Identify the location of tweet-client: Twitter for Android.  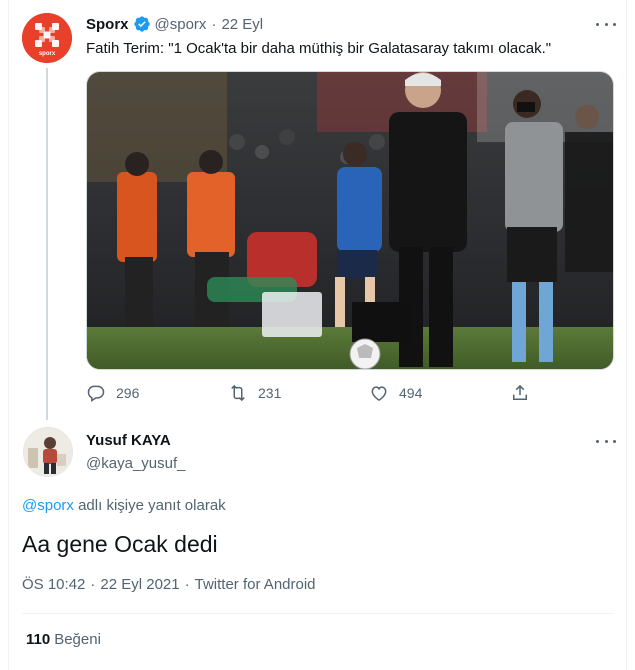
(255, 584).